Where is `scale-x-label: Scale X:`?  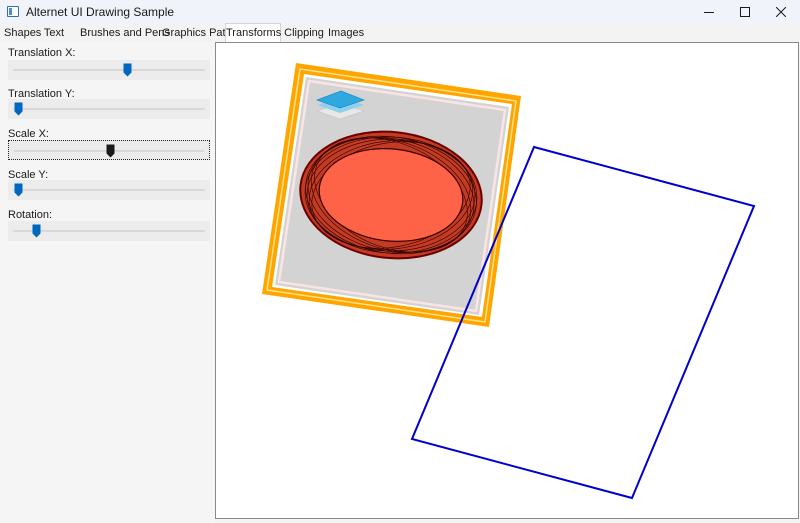
scale-x-label: Scale X: is located at coordinates (28, 134).